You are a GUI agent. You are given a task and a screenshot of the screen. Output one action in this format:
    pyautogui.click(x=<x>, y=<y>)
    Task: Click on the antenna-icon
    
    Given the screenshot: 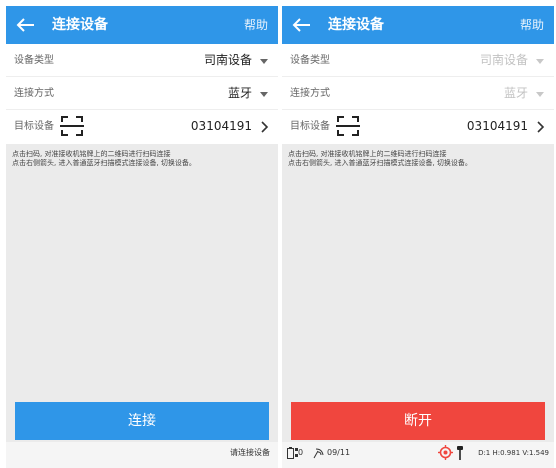 What is the action you would take?
    pyautogui.click(x=460, y=453)
    